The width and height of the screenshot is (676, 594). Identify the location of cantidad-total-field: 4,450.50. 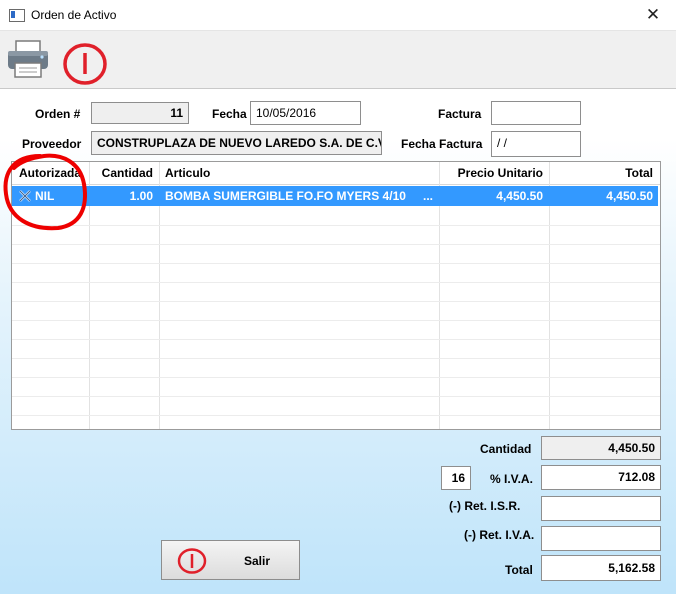
(601, 448).